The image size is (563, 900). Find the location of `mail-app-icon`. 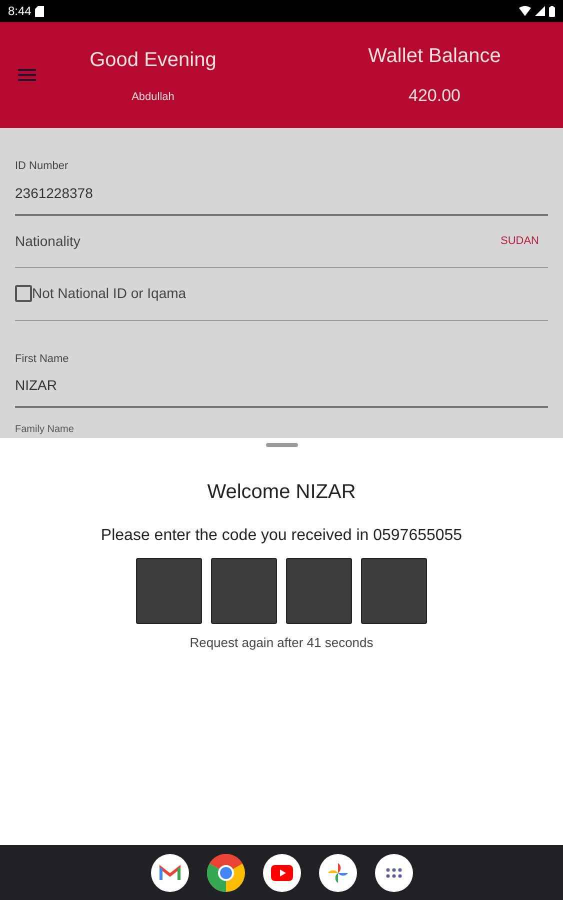

mail-app-icon is located at coordinates (169, 873).